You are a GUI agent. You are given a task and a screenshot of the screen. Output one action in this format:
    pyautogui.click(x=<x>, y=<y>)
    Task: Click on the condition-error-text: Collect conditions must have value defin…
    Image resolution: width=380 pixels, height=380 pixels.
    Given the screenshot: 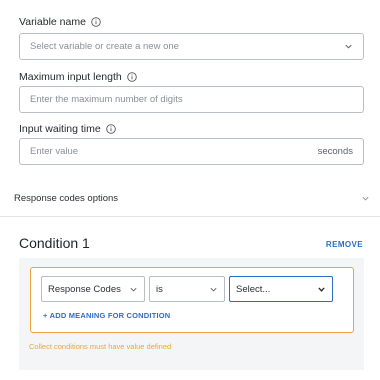 What is the action you would take?
    pyautogui.click(x=100, y=346)
    